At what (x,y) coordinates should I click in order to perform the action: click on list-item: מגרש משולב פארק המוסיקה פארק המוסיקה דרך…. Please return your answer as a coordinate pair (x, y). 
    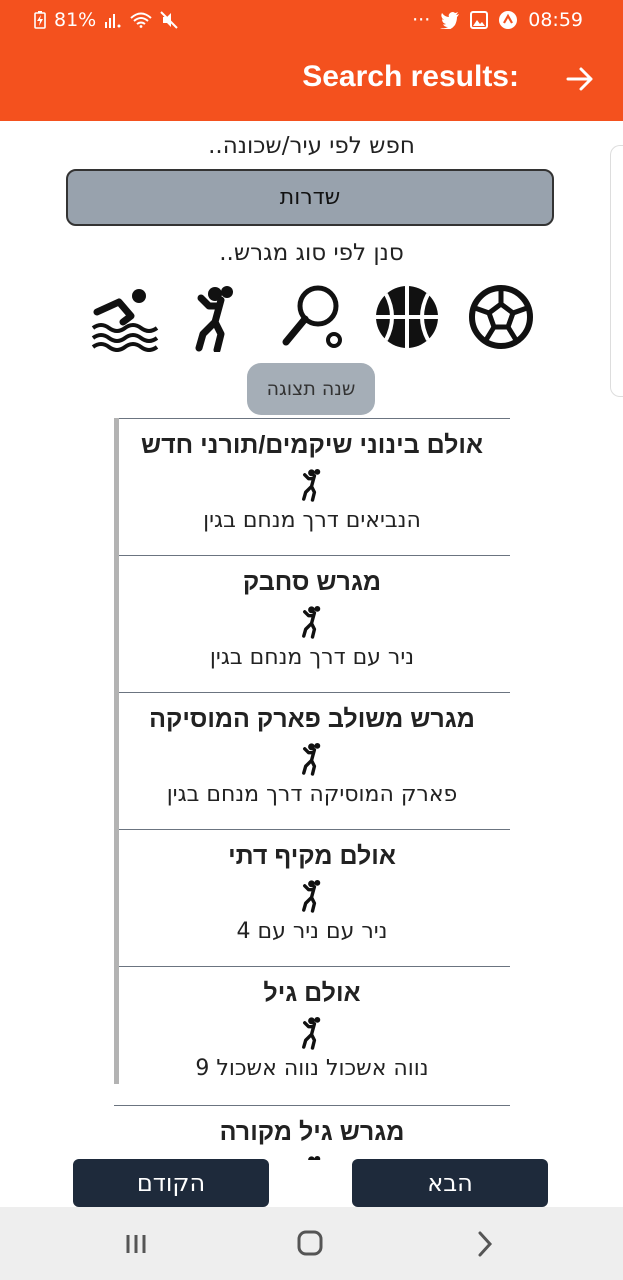
    Looking at the image, I should click on (312, 760).